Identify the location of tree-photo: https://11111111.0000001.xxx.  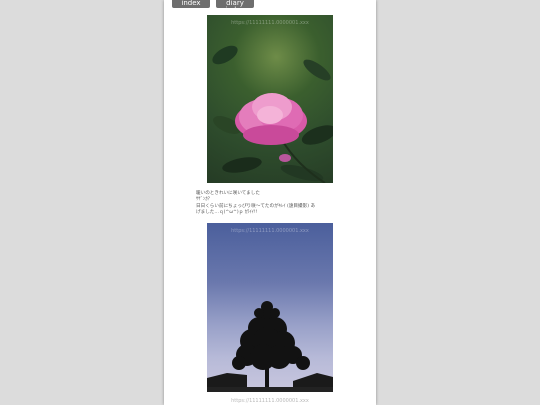
(270, 307).